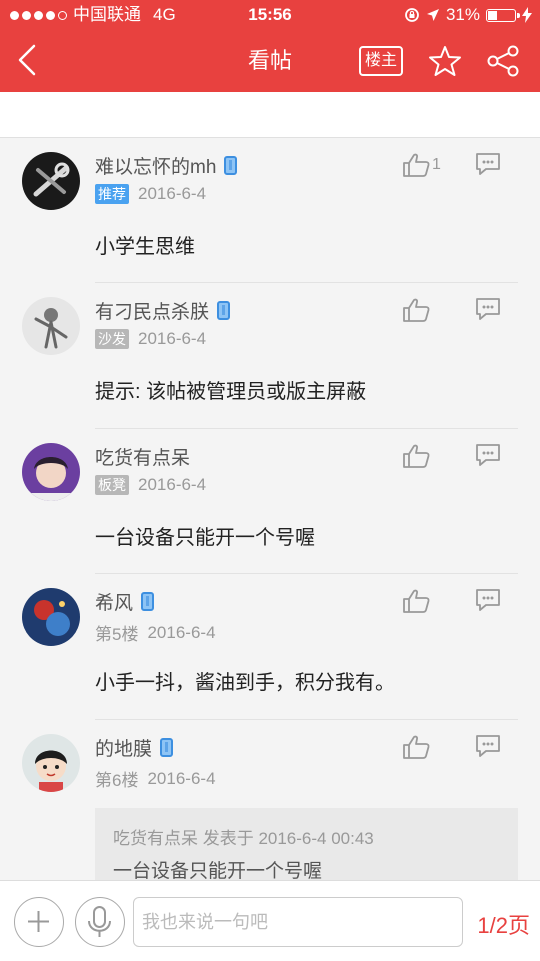  I want to click on post-meta: 第6楼 2016-6-4, so click(155, 778).